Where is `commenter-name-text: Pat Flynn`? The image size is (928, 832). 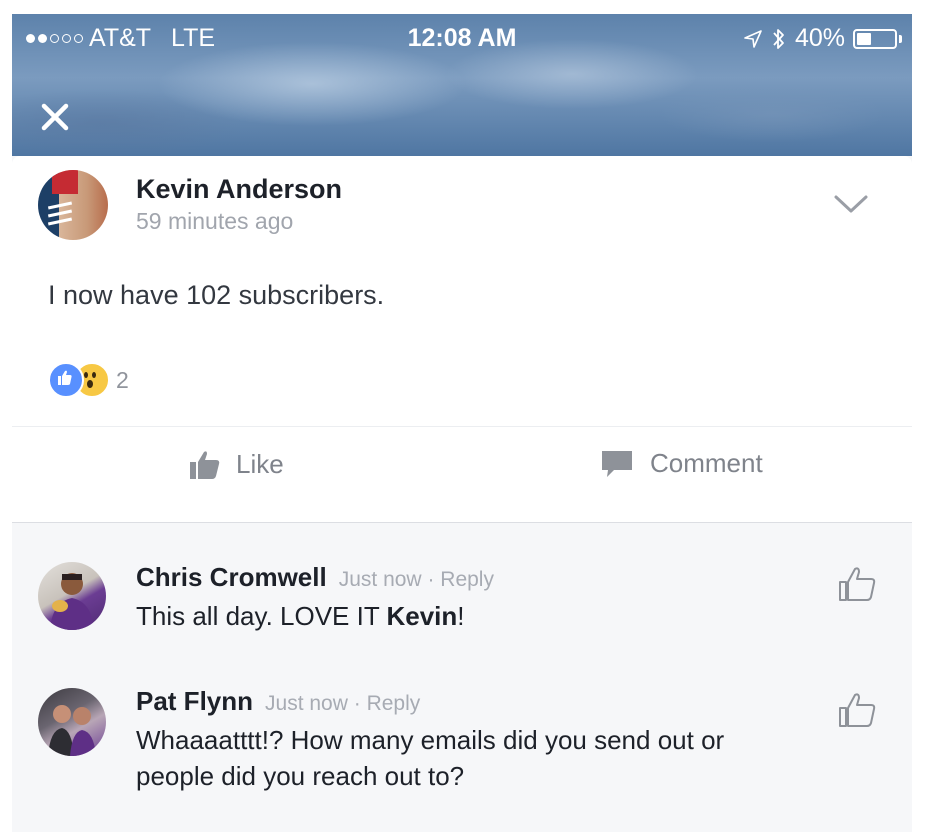
commenter-name-text: Pat Flynn is located at coordinates (194, 701).